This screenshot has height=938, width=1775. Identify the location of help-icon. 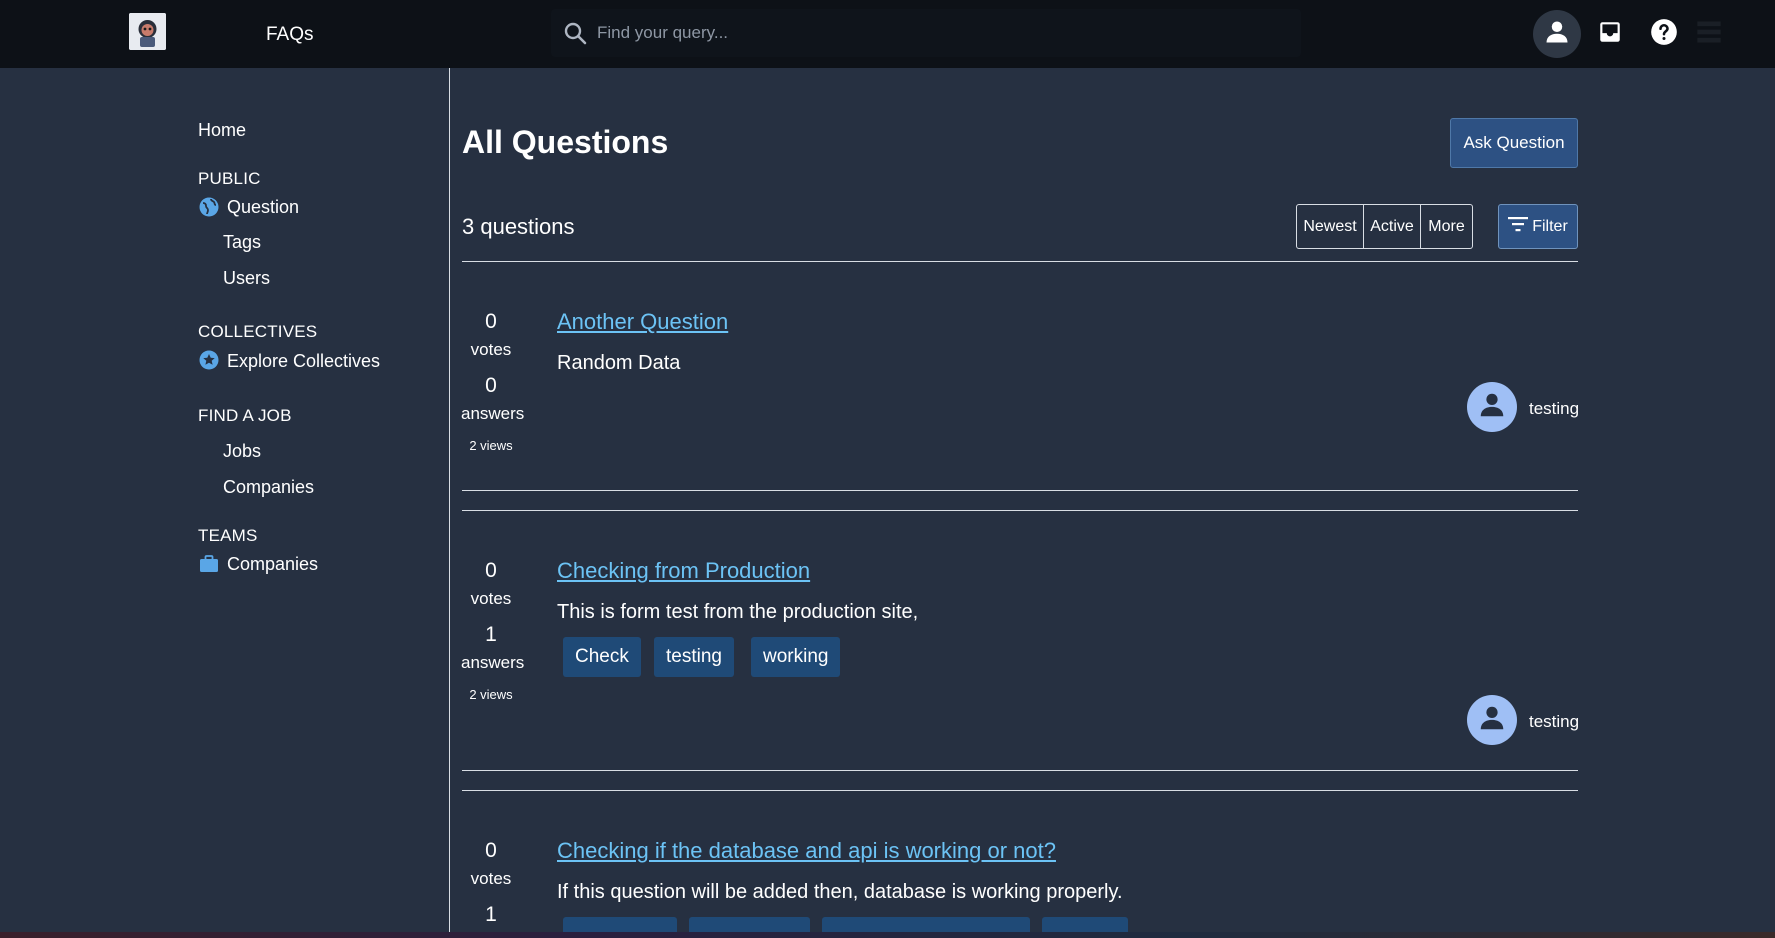
(1664, 34).